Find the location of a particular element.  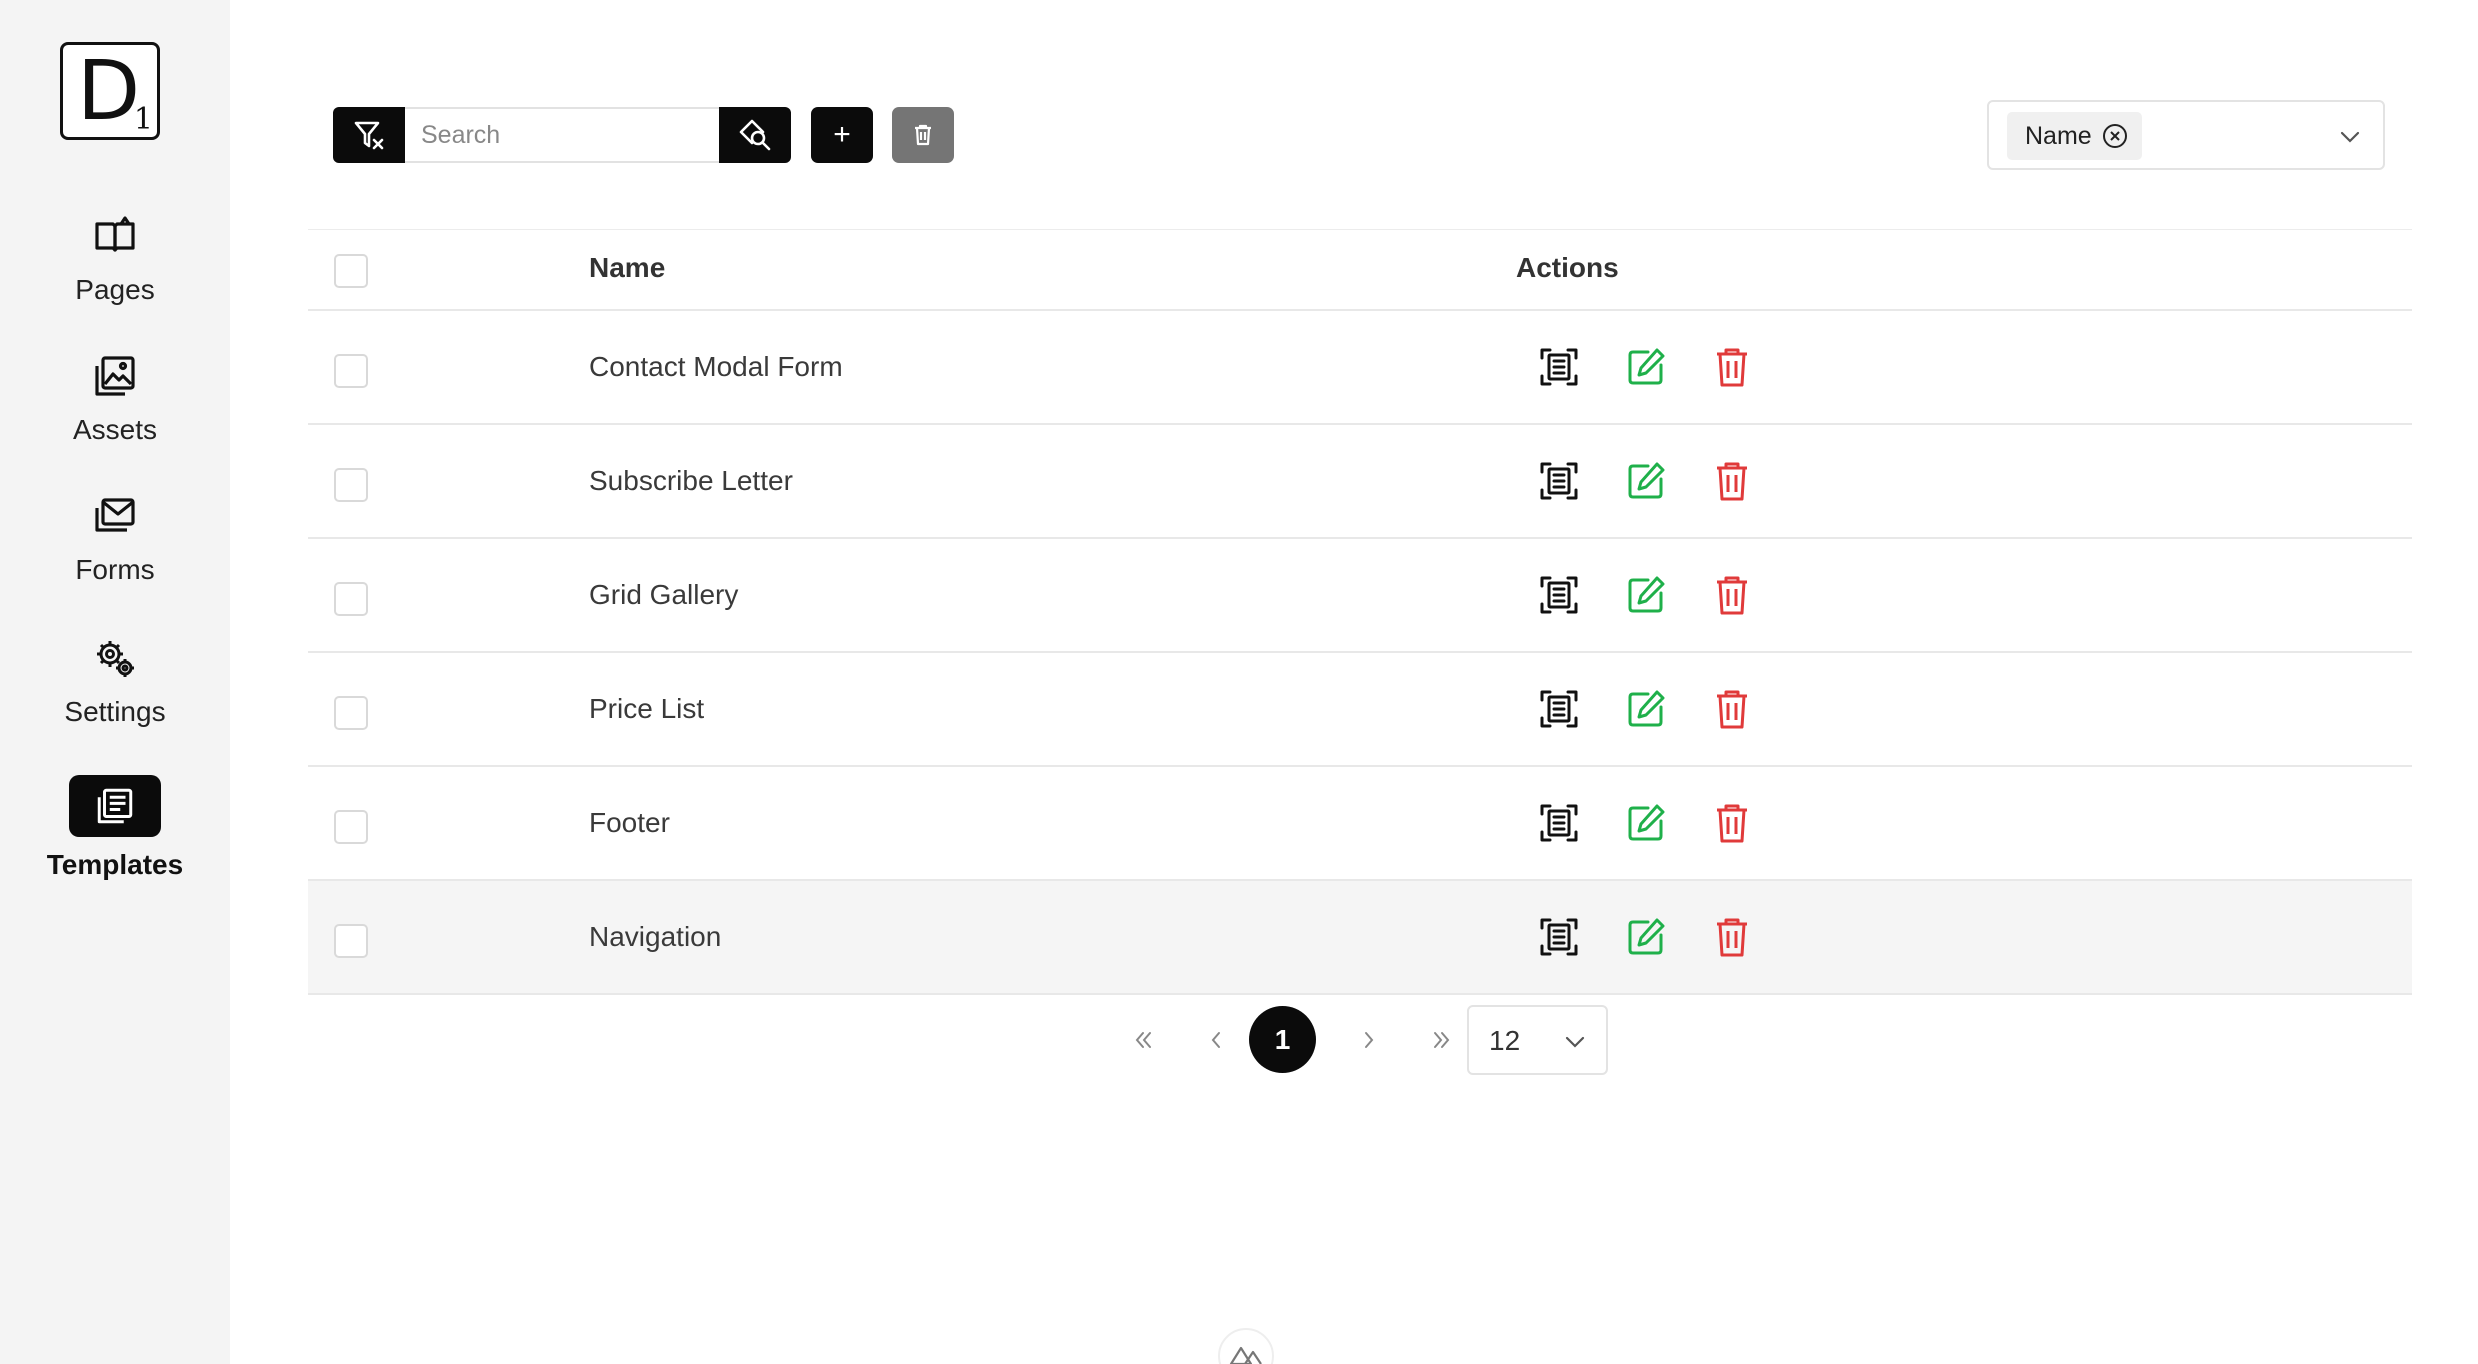

column-chip-name: Name is located at coordinates (2074, 136).